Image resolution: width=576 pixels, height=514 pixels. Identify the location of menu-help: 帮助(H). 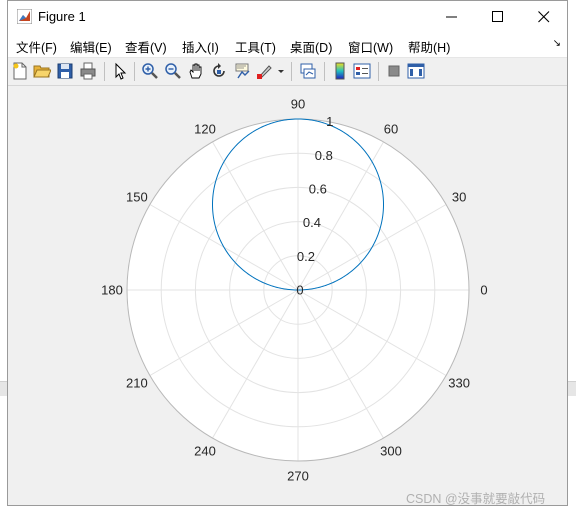
(429, 46).